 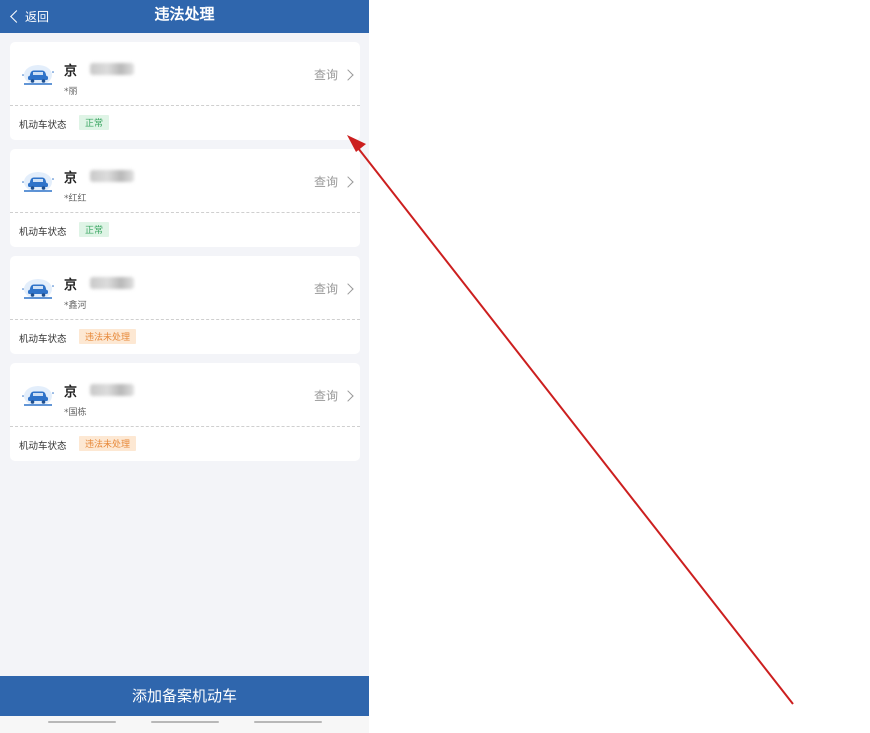 What do you see at coordinates (71, 92) in the screenshot?
I see `owner-name: *丽` at bounding box center [71, 92].